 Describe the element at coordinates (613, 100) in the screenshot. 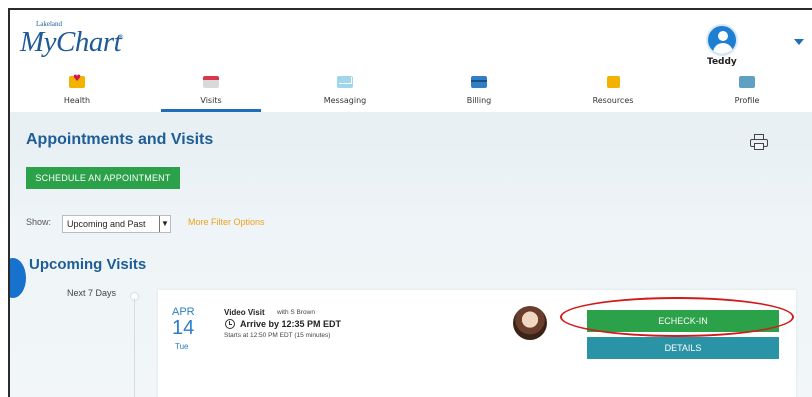

I see `nav-label-resources: Resources` at that location.